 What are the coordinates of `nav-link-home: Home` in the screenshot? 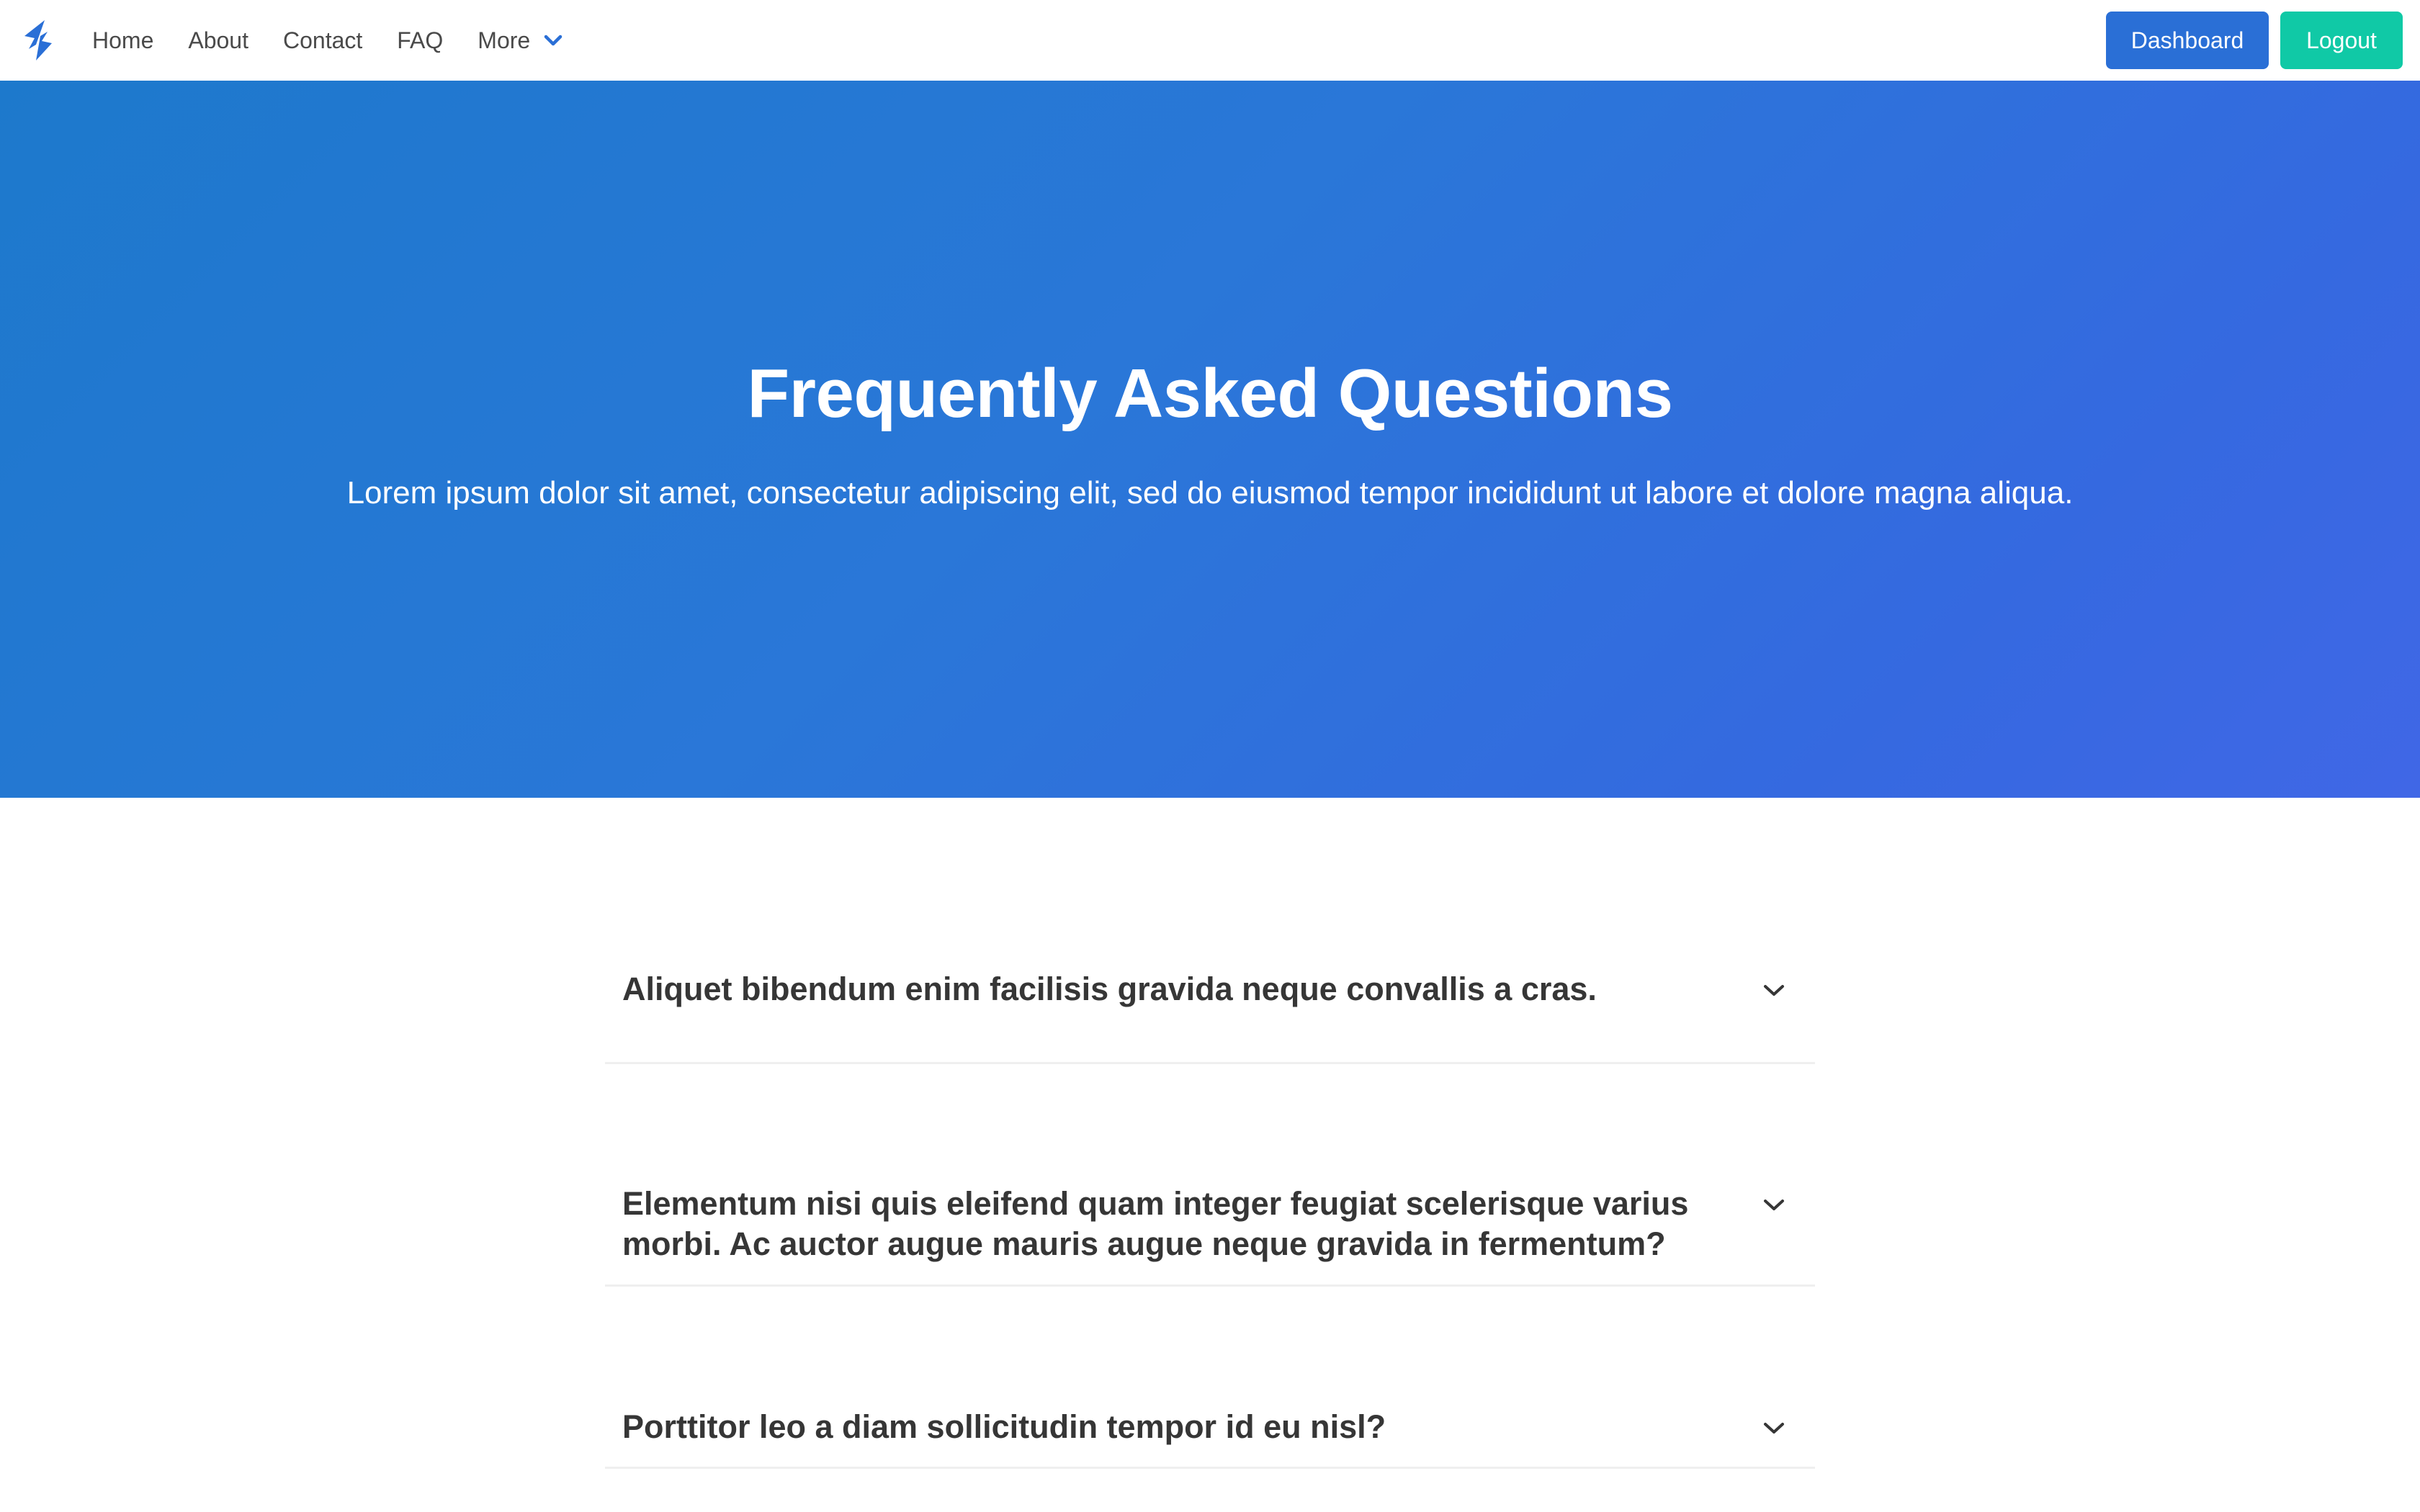 It's located at (123, 40).